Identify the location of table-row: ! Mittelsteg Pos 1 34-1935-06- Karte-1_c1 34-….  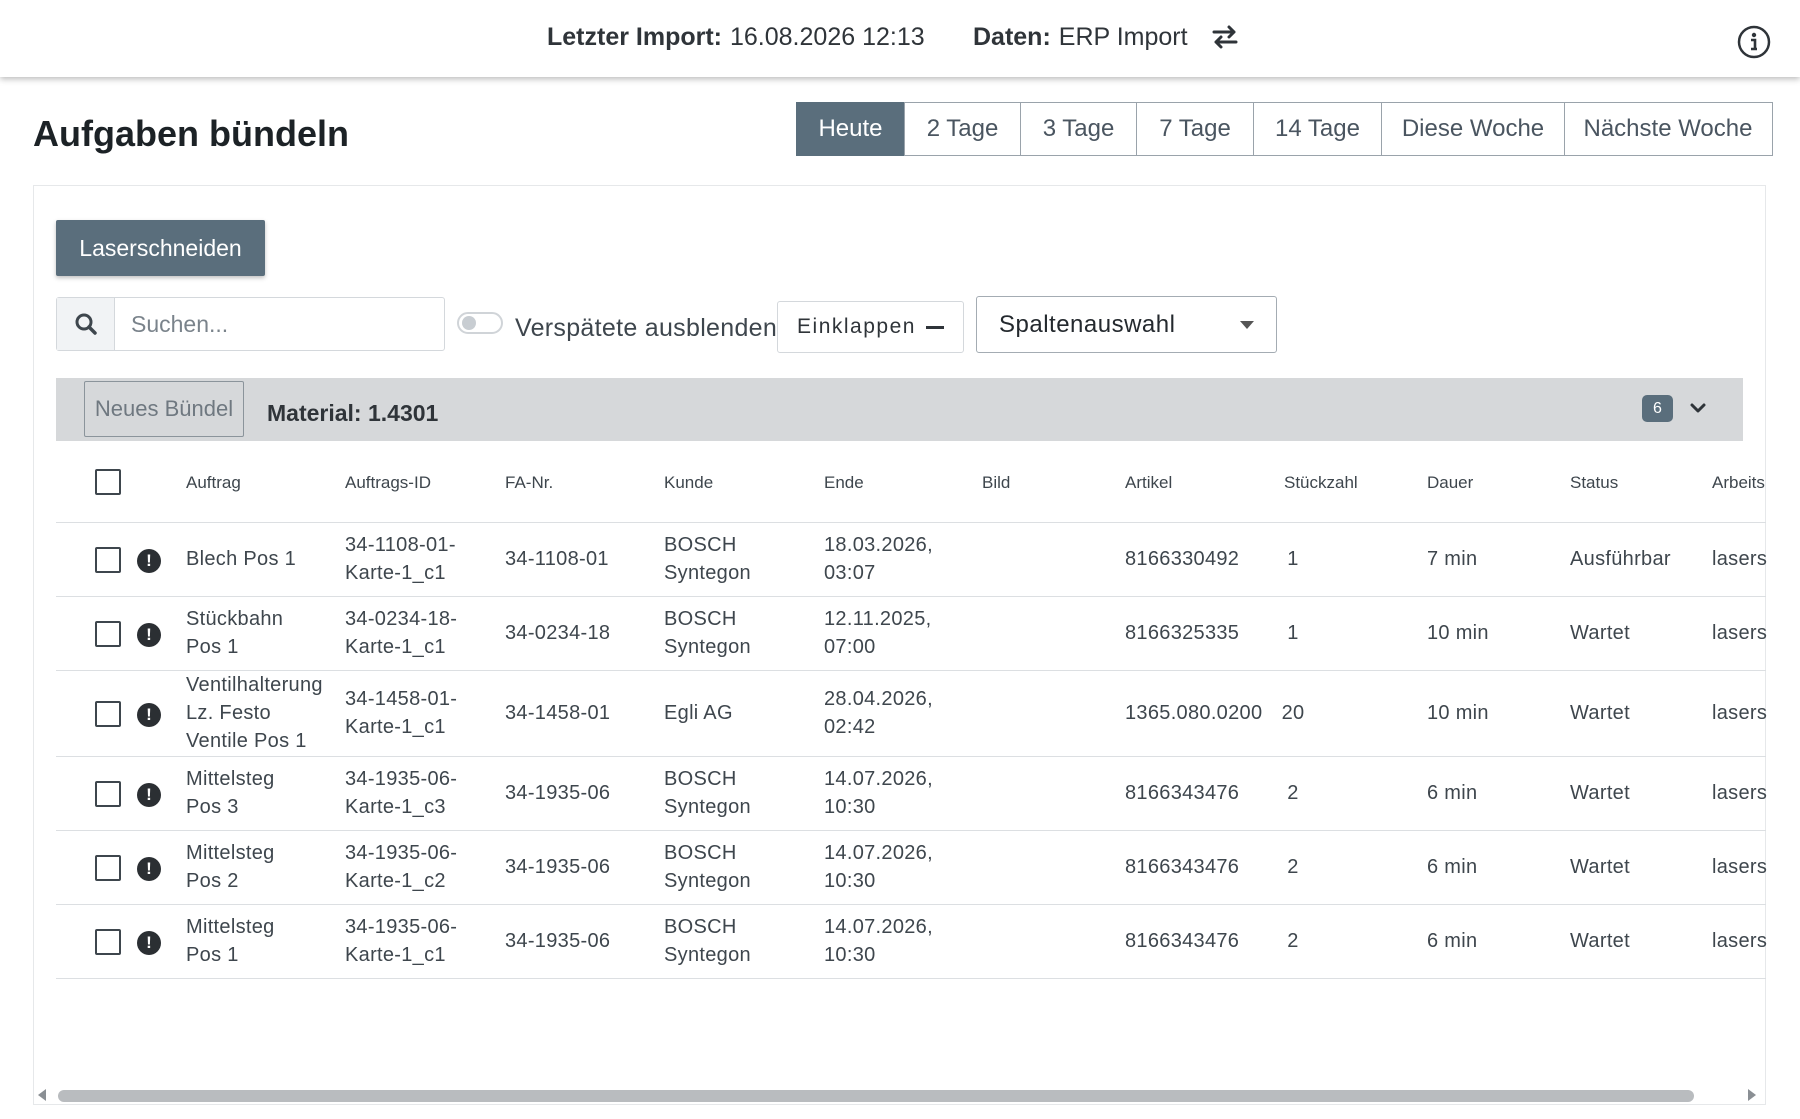
(911, 942).